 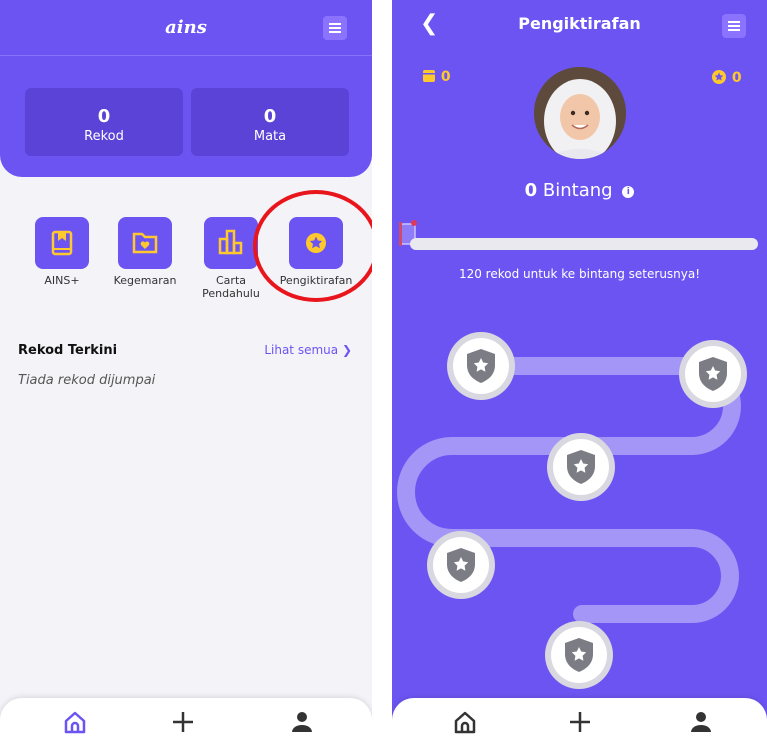 I want to click on page-title: Pengiktirafan, so click(x=579, y=23).